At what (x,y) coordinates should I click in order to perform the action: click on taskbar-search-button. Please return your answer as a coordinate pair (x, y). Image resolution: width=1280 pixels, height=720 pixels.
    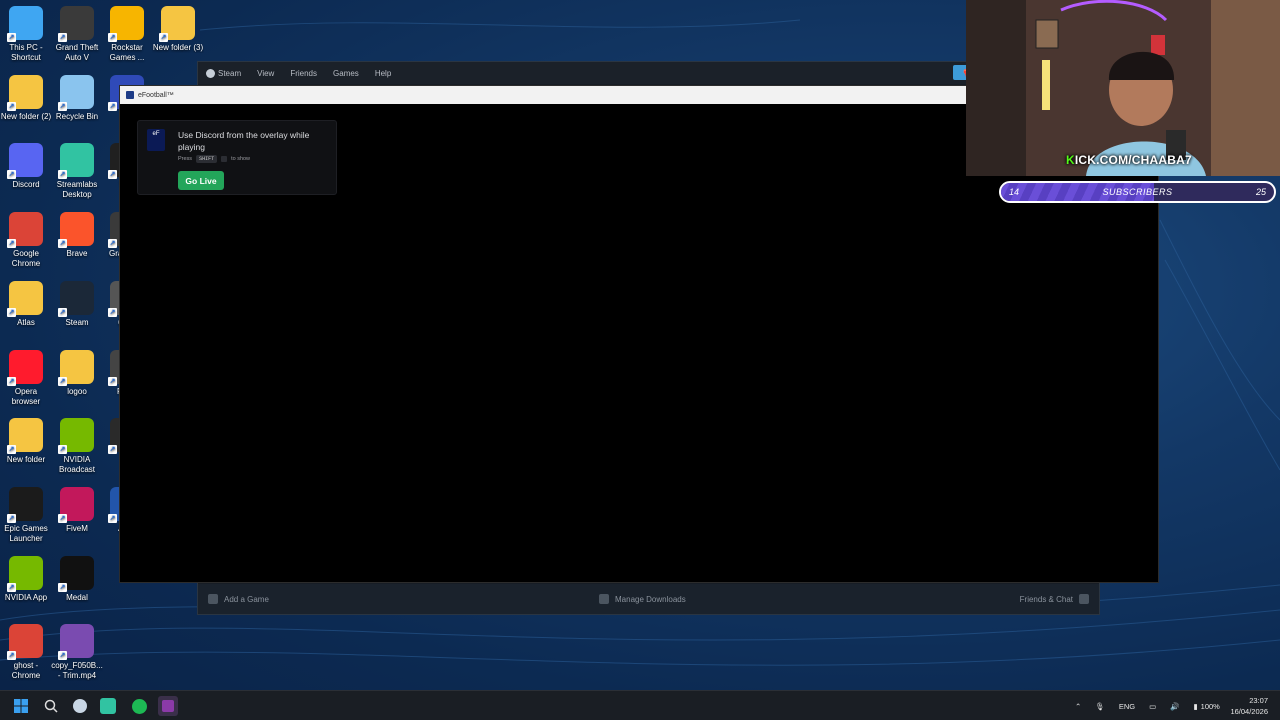
    Looking at the image, I should click on (51, 706).